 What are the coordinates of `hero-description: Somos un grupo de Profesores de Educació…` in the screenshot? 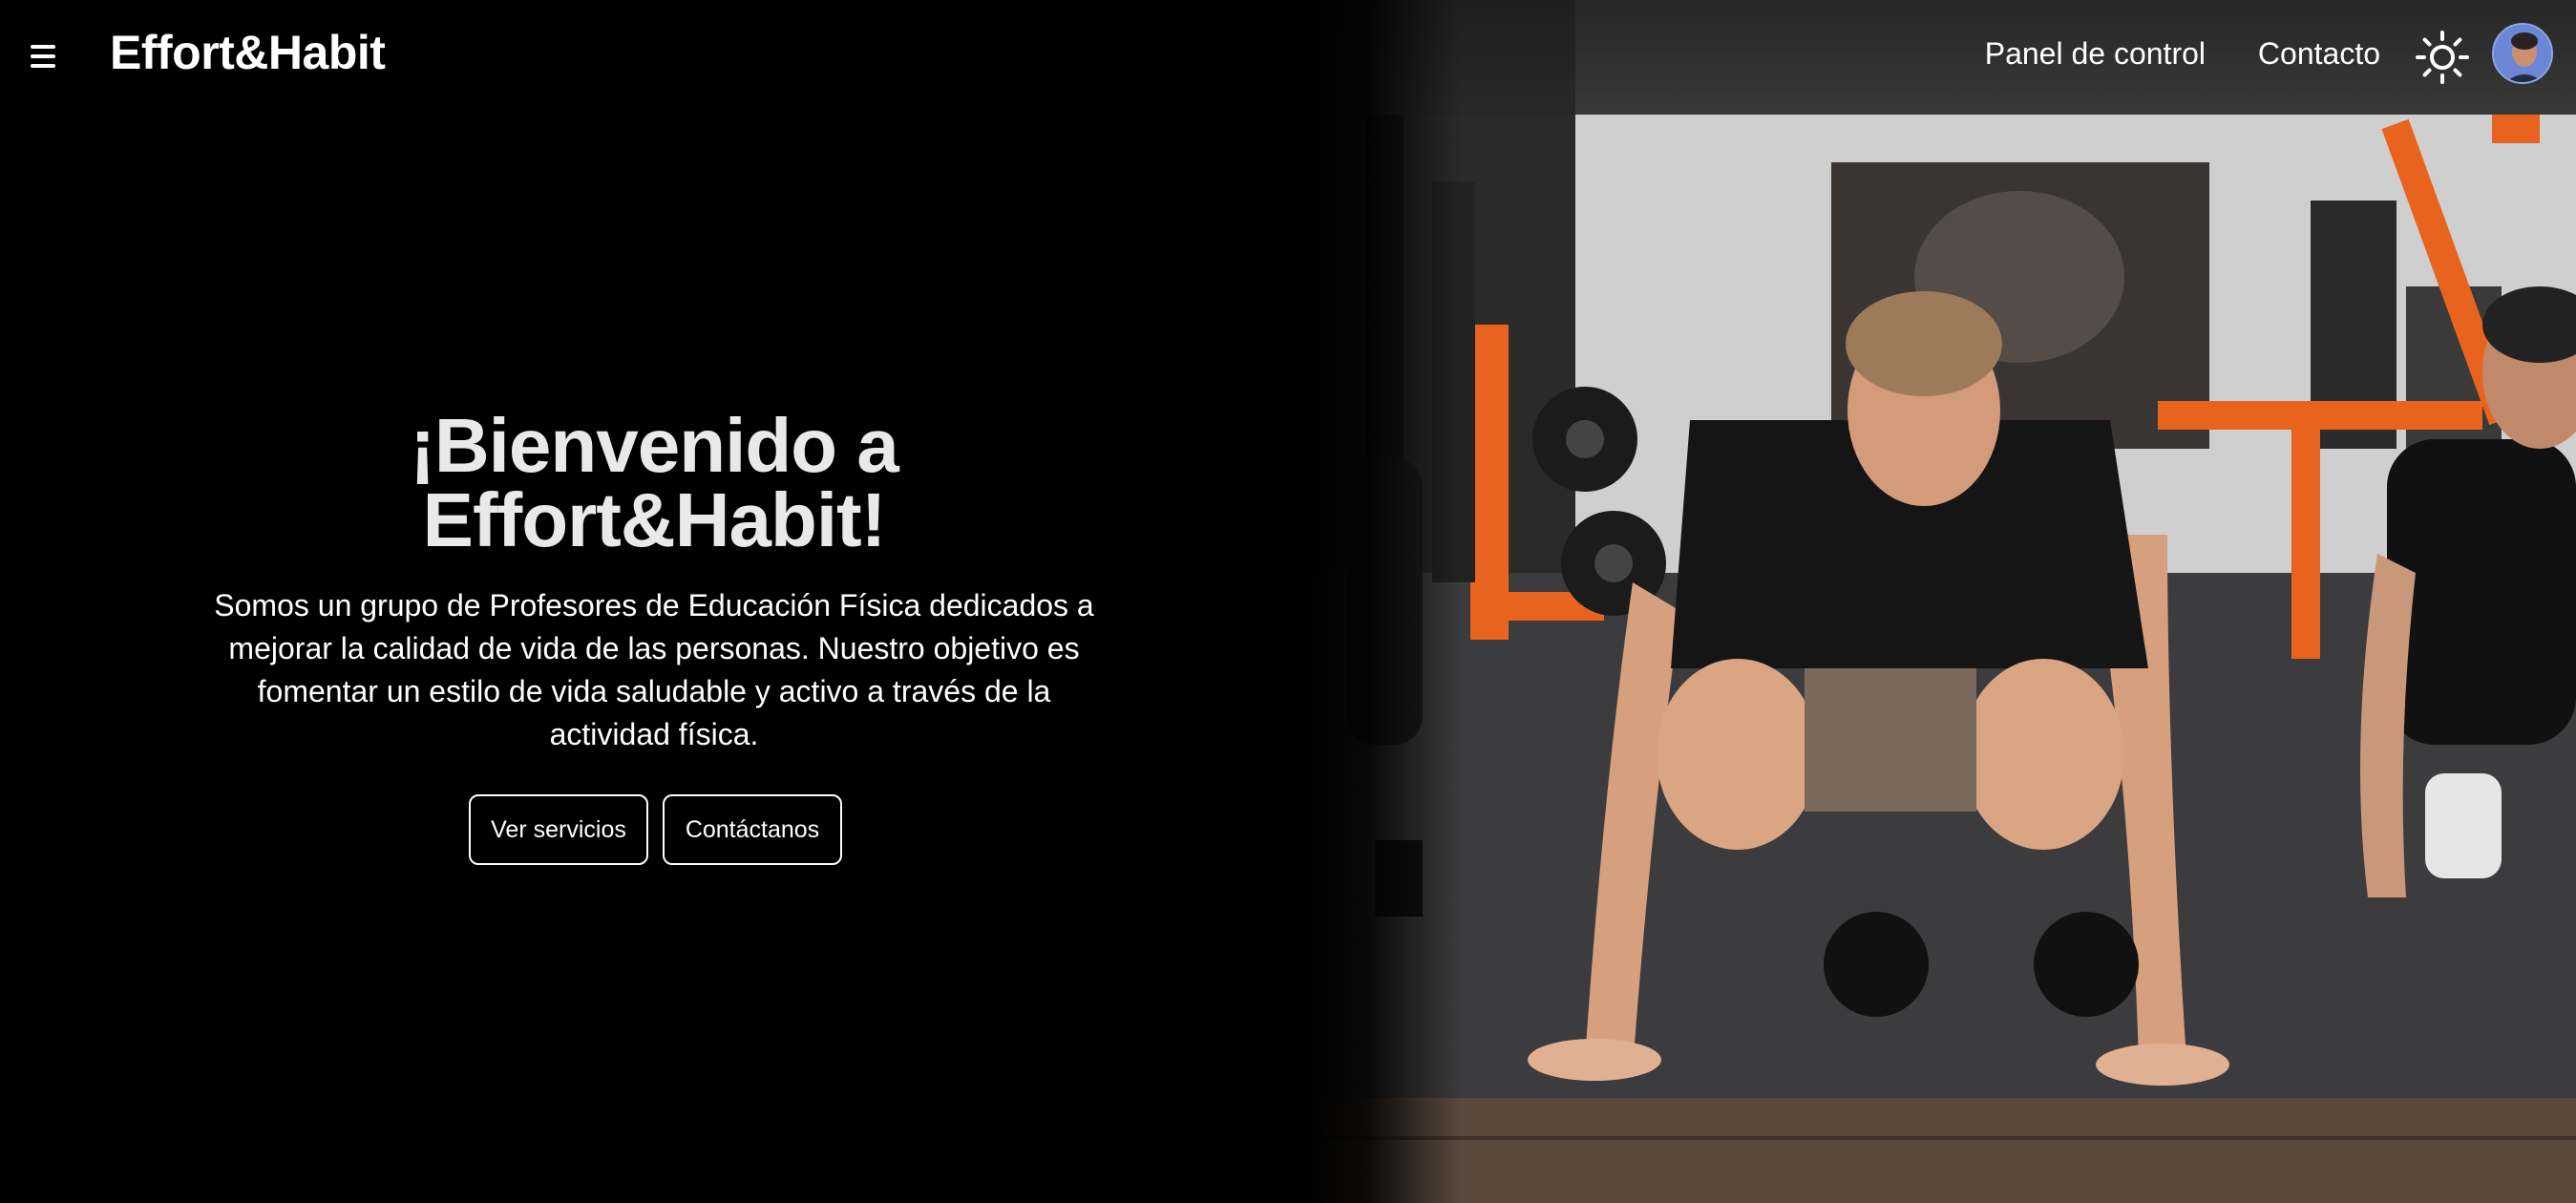 It's located at (654, 670).